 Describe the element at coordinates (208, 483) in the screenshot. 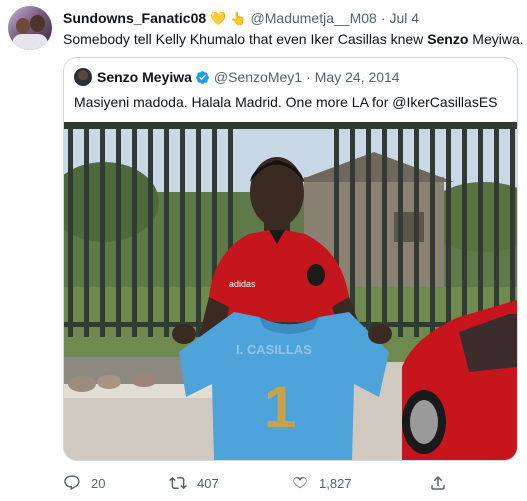

I see `retweet-count: 407` at that location.